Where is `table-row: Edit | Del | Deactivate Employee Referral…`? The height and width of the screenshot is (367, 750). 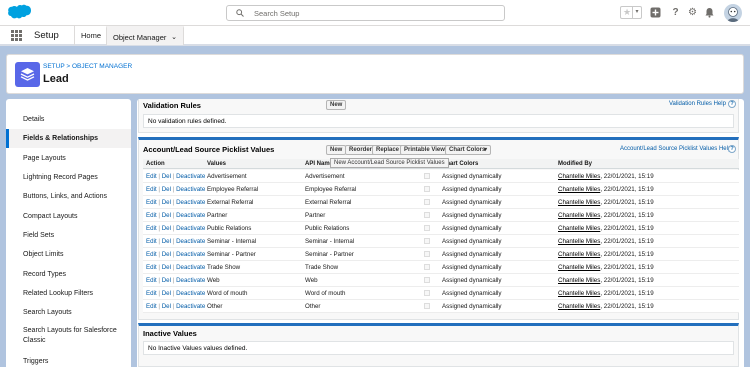 table-row: Edit | Del | Deactivate Employee Referral… is located at coordinates (441, 189).